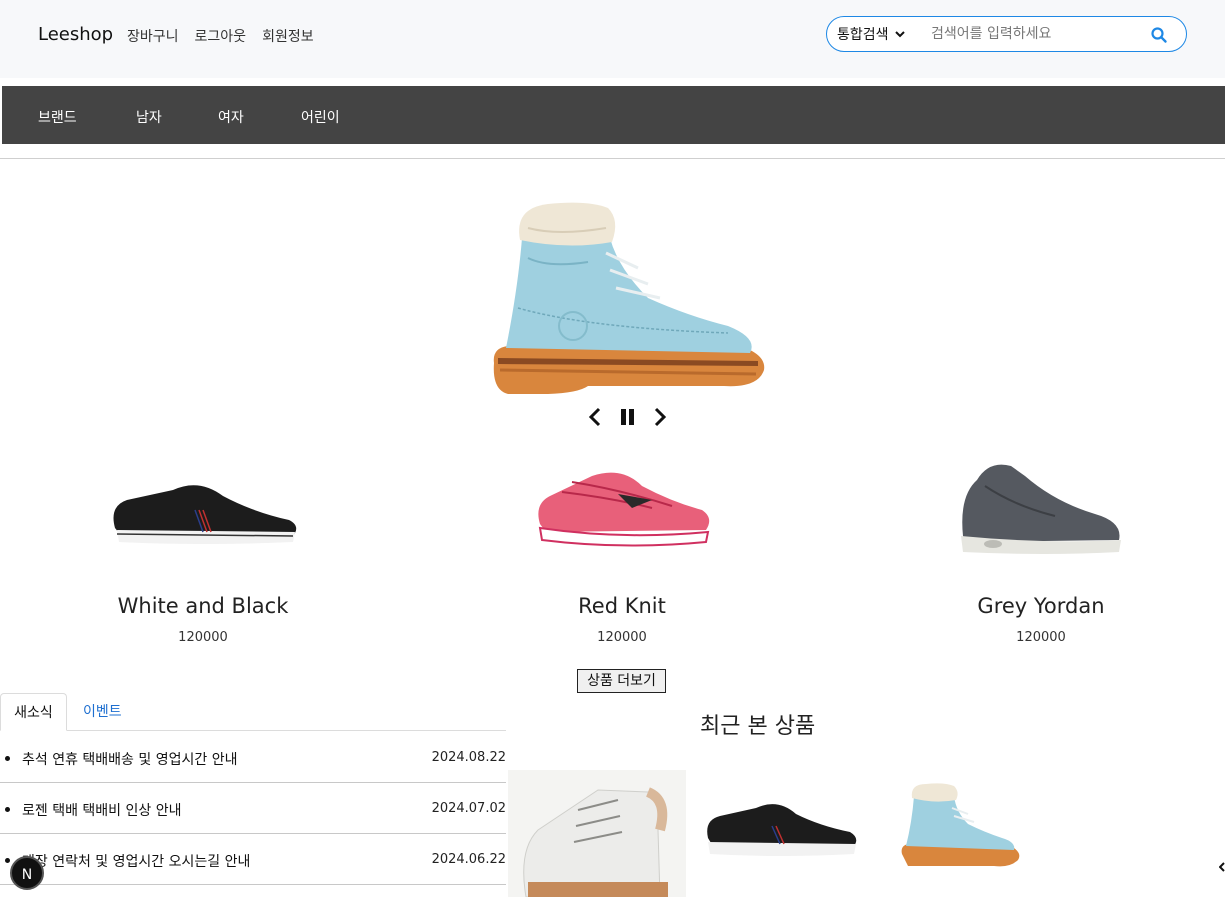  I want to click on member-info-link: 회원정보, so click(288, 36).